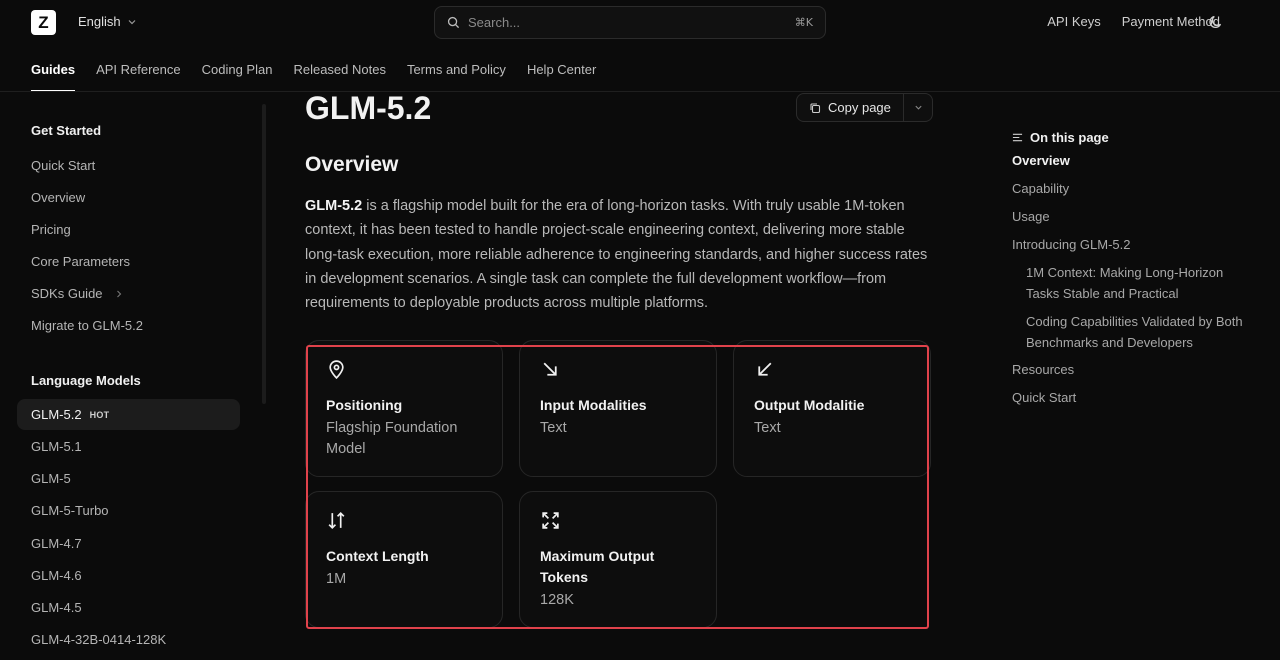  What do you see at coordinates (453, 22) in the screenshot?
I see `search-icon` at bounding box center [453, 22].